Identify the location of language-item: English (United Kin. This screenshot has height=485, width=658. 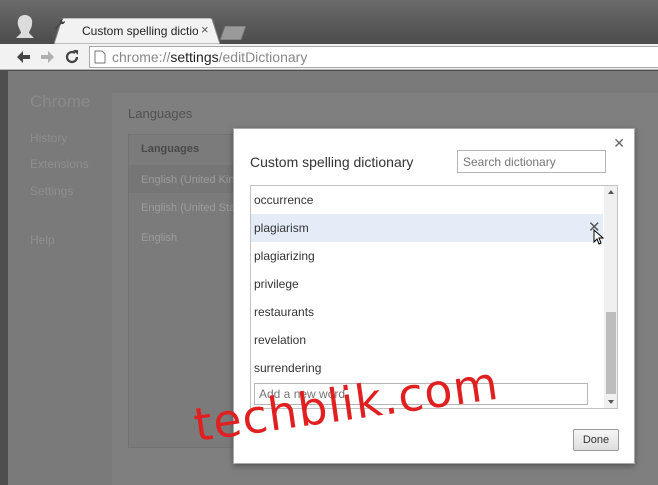
(188, 180).